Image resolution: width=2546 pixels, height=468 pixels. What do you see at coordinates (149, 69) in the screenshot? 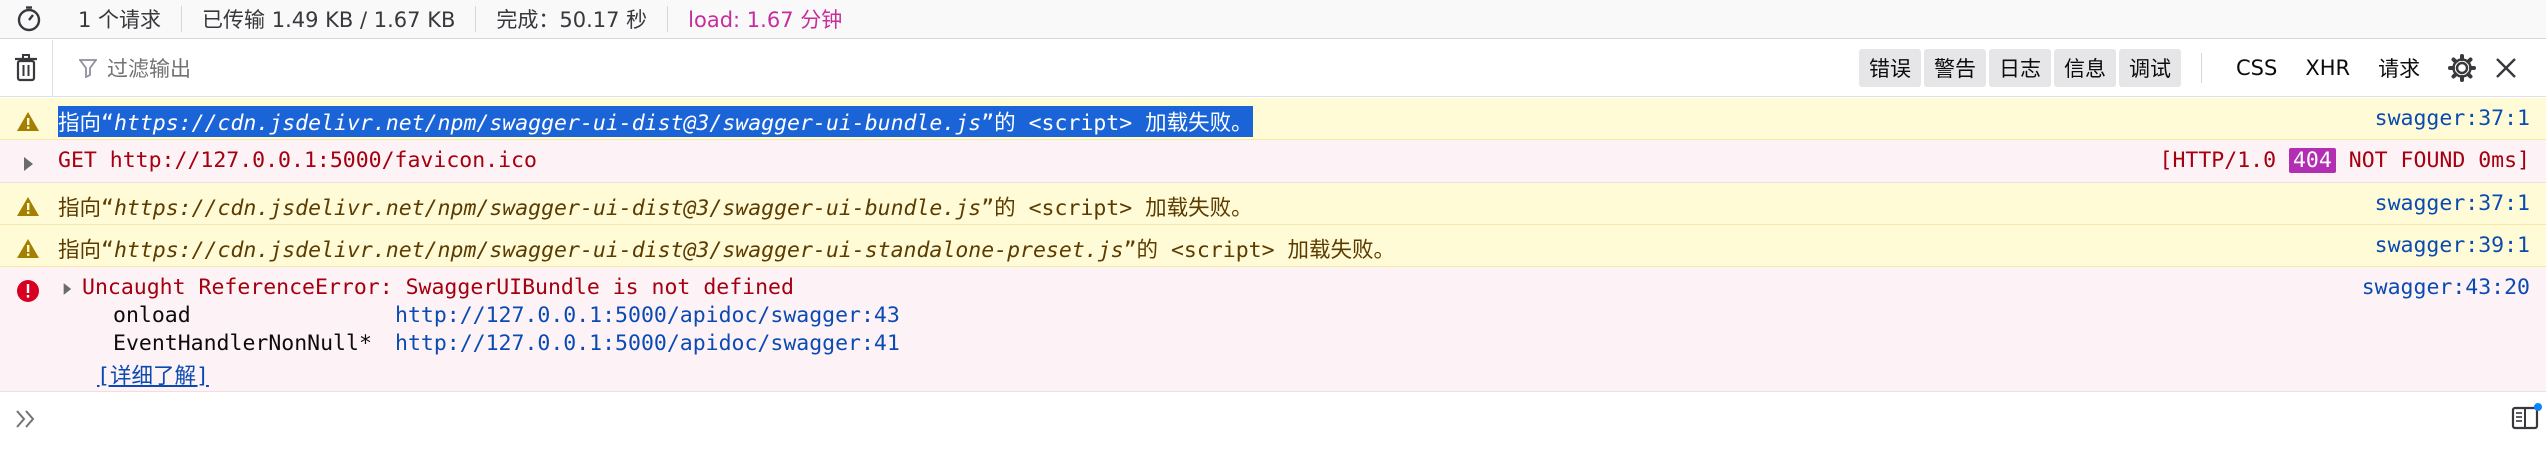
I see `filter-placeholder: 过滤输出` at bounding box center [149, 69].